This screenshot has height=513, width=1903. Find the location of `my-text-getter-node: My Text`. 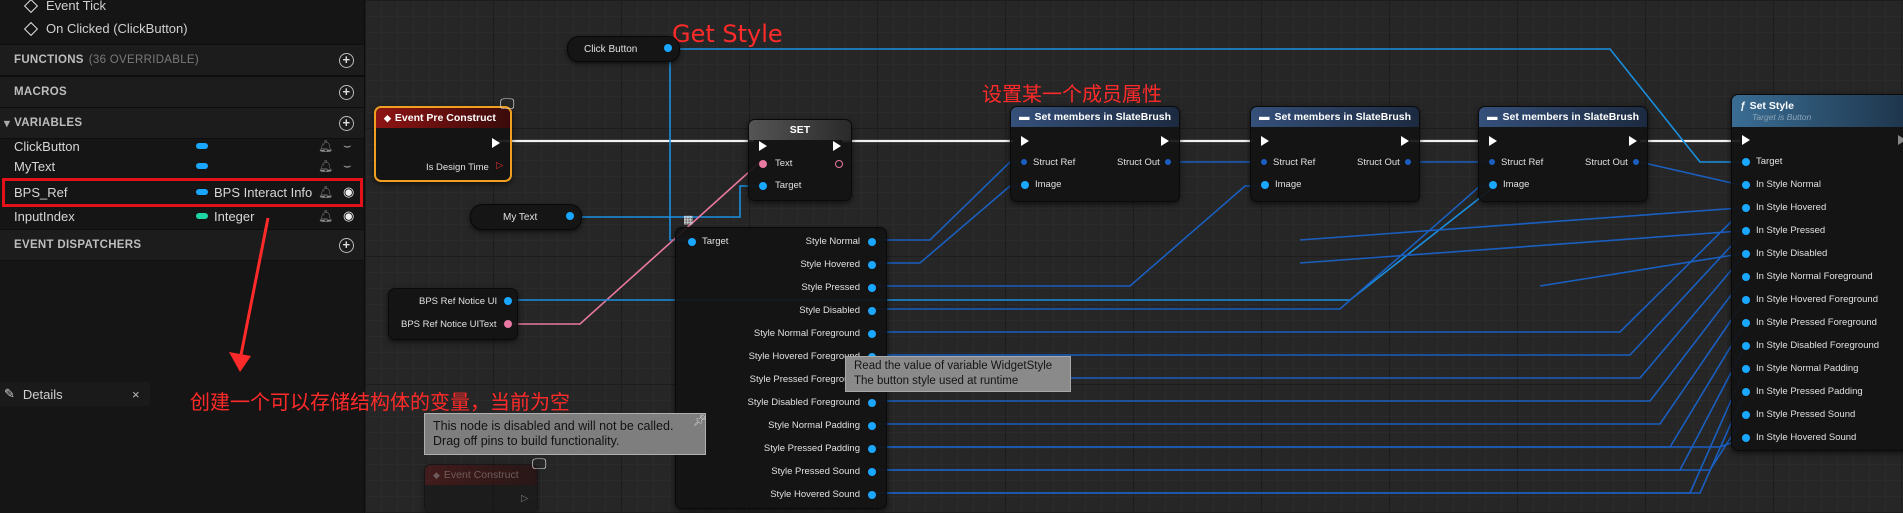

my-text-getter-node: My Text is located at coordinates (526, 217).